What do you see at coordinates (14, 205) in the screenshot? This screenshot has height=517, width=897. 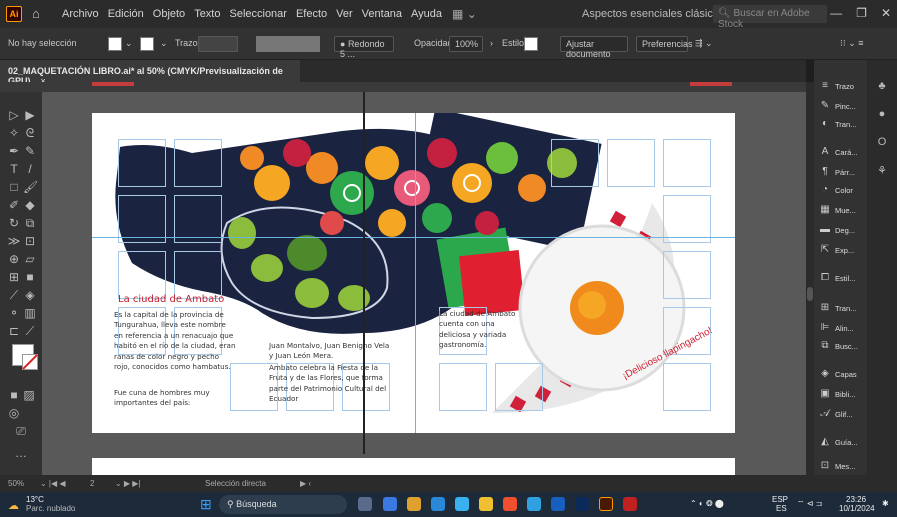 I see `shaper-tool-icon: ✐` at bounding box center [14, 205].